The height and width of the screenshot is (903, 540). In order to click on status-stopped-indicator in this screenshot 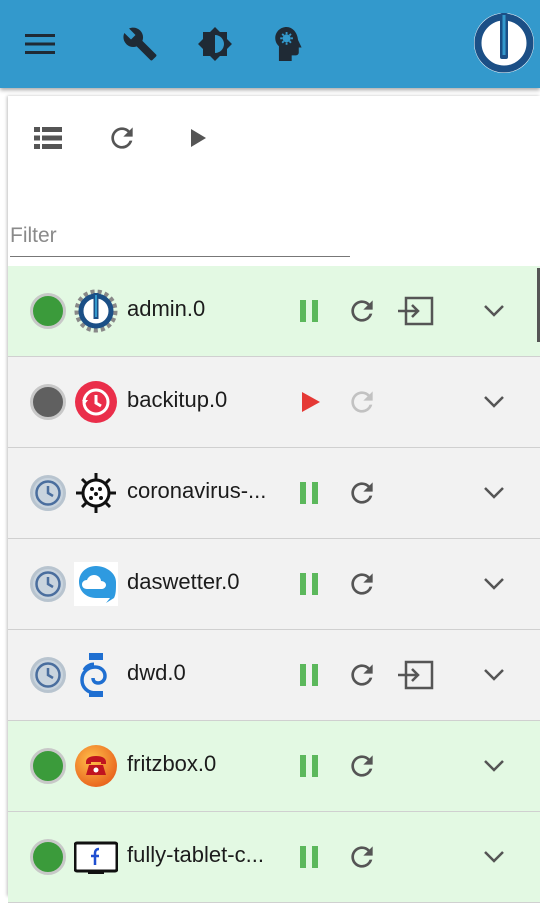, I will do `click(48, 402)`.